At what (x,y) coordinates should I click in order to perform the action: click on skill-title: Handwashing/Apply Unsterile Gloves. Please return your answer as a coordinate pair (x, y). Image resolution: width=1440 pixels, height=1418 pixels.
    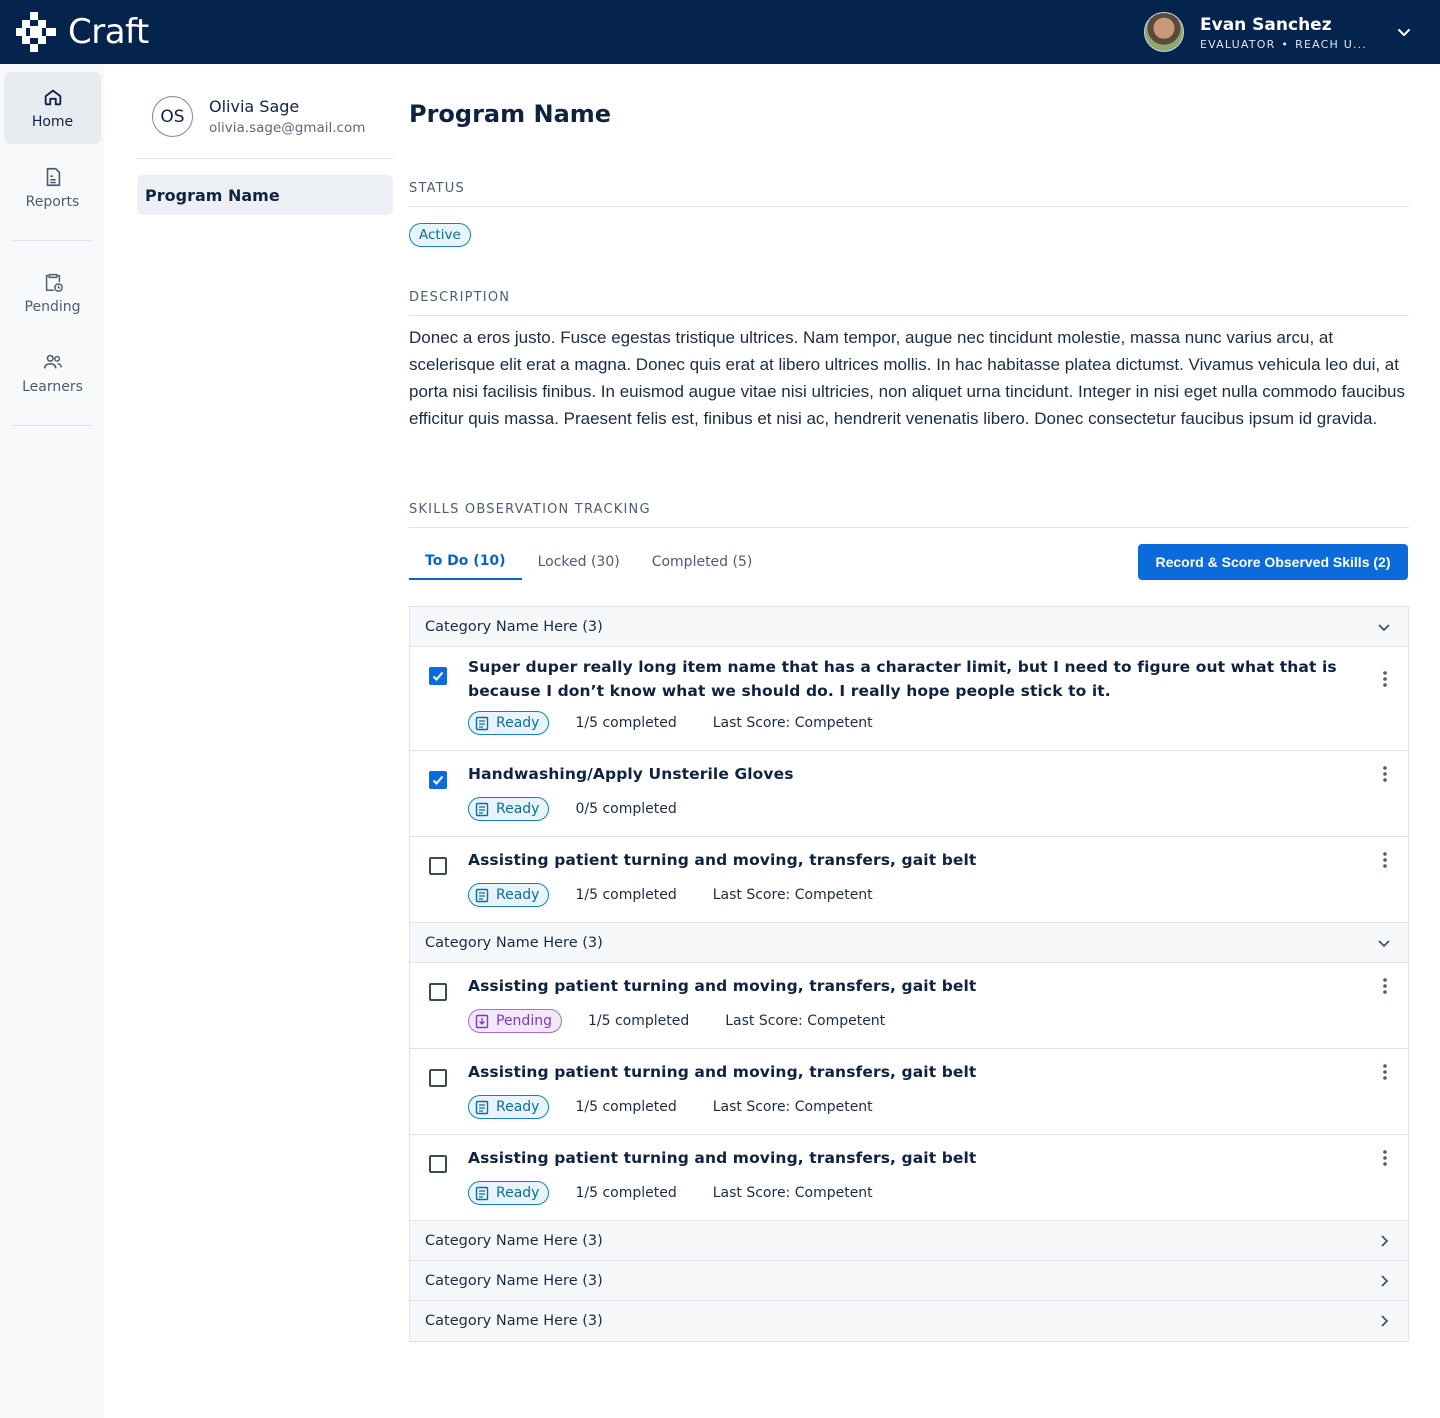
    Looking at the image, I should click on (631, 774).